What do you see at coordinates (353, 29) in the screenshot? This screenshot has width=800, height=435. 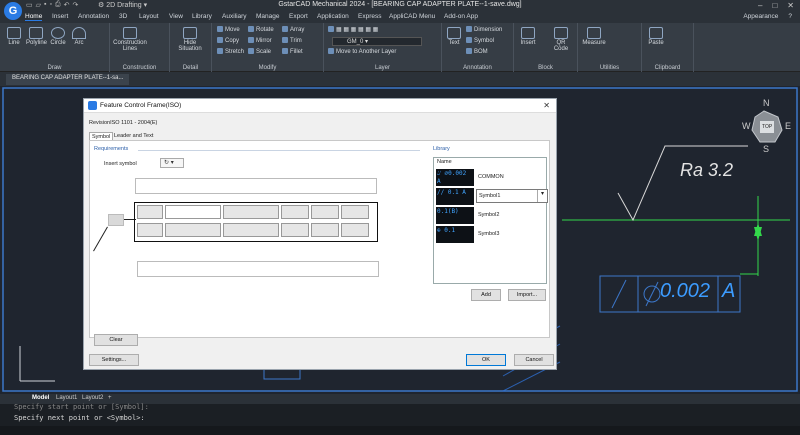 I see `layer-properties-icon: ▦ ▦ ▦ ▦ ▦ ▦` at bounding box center [353, 29].